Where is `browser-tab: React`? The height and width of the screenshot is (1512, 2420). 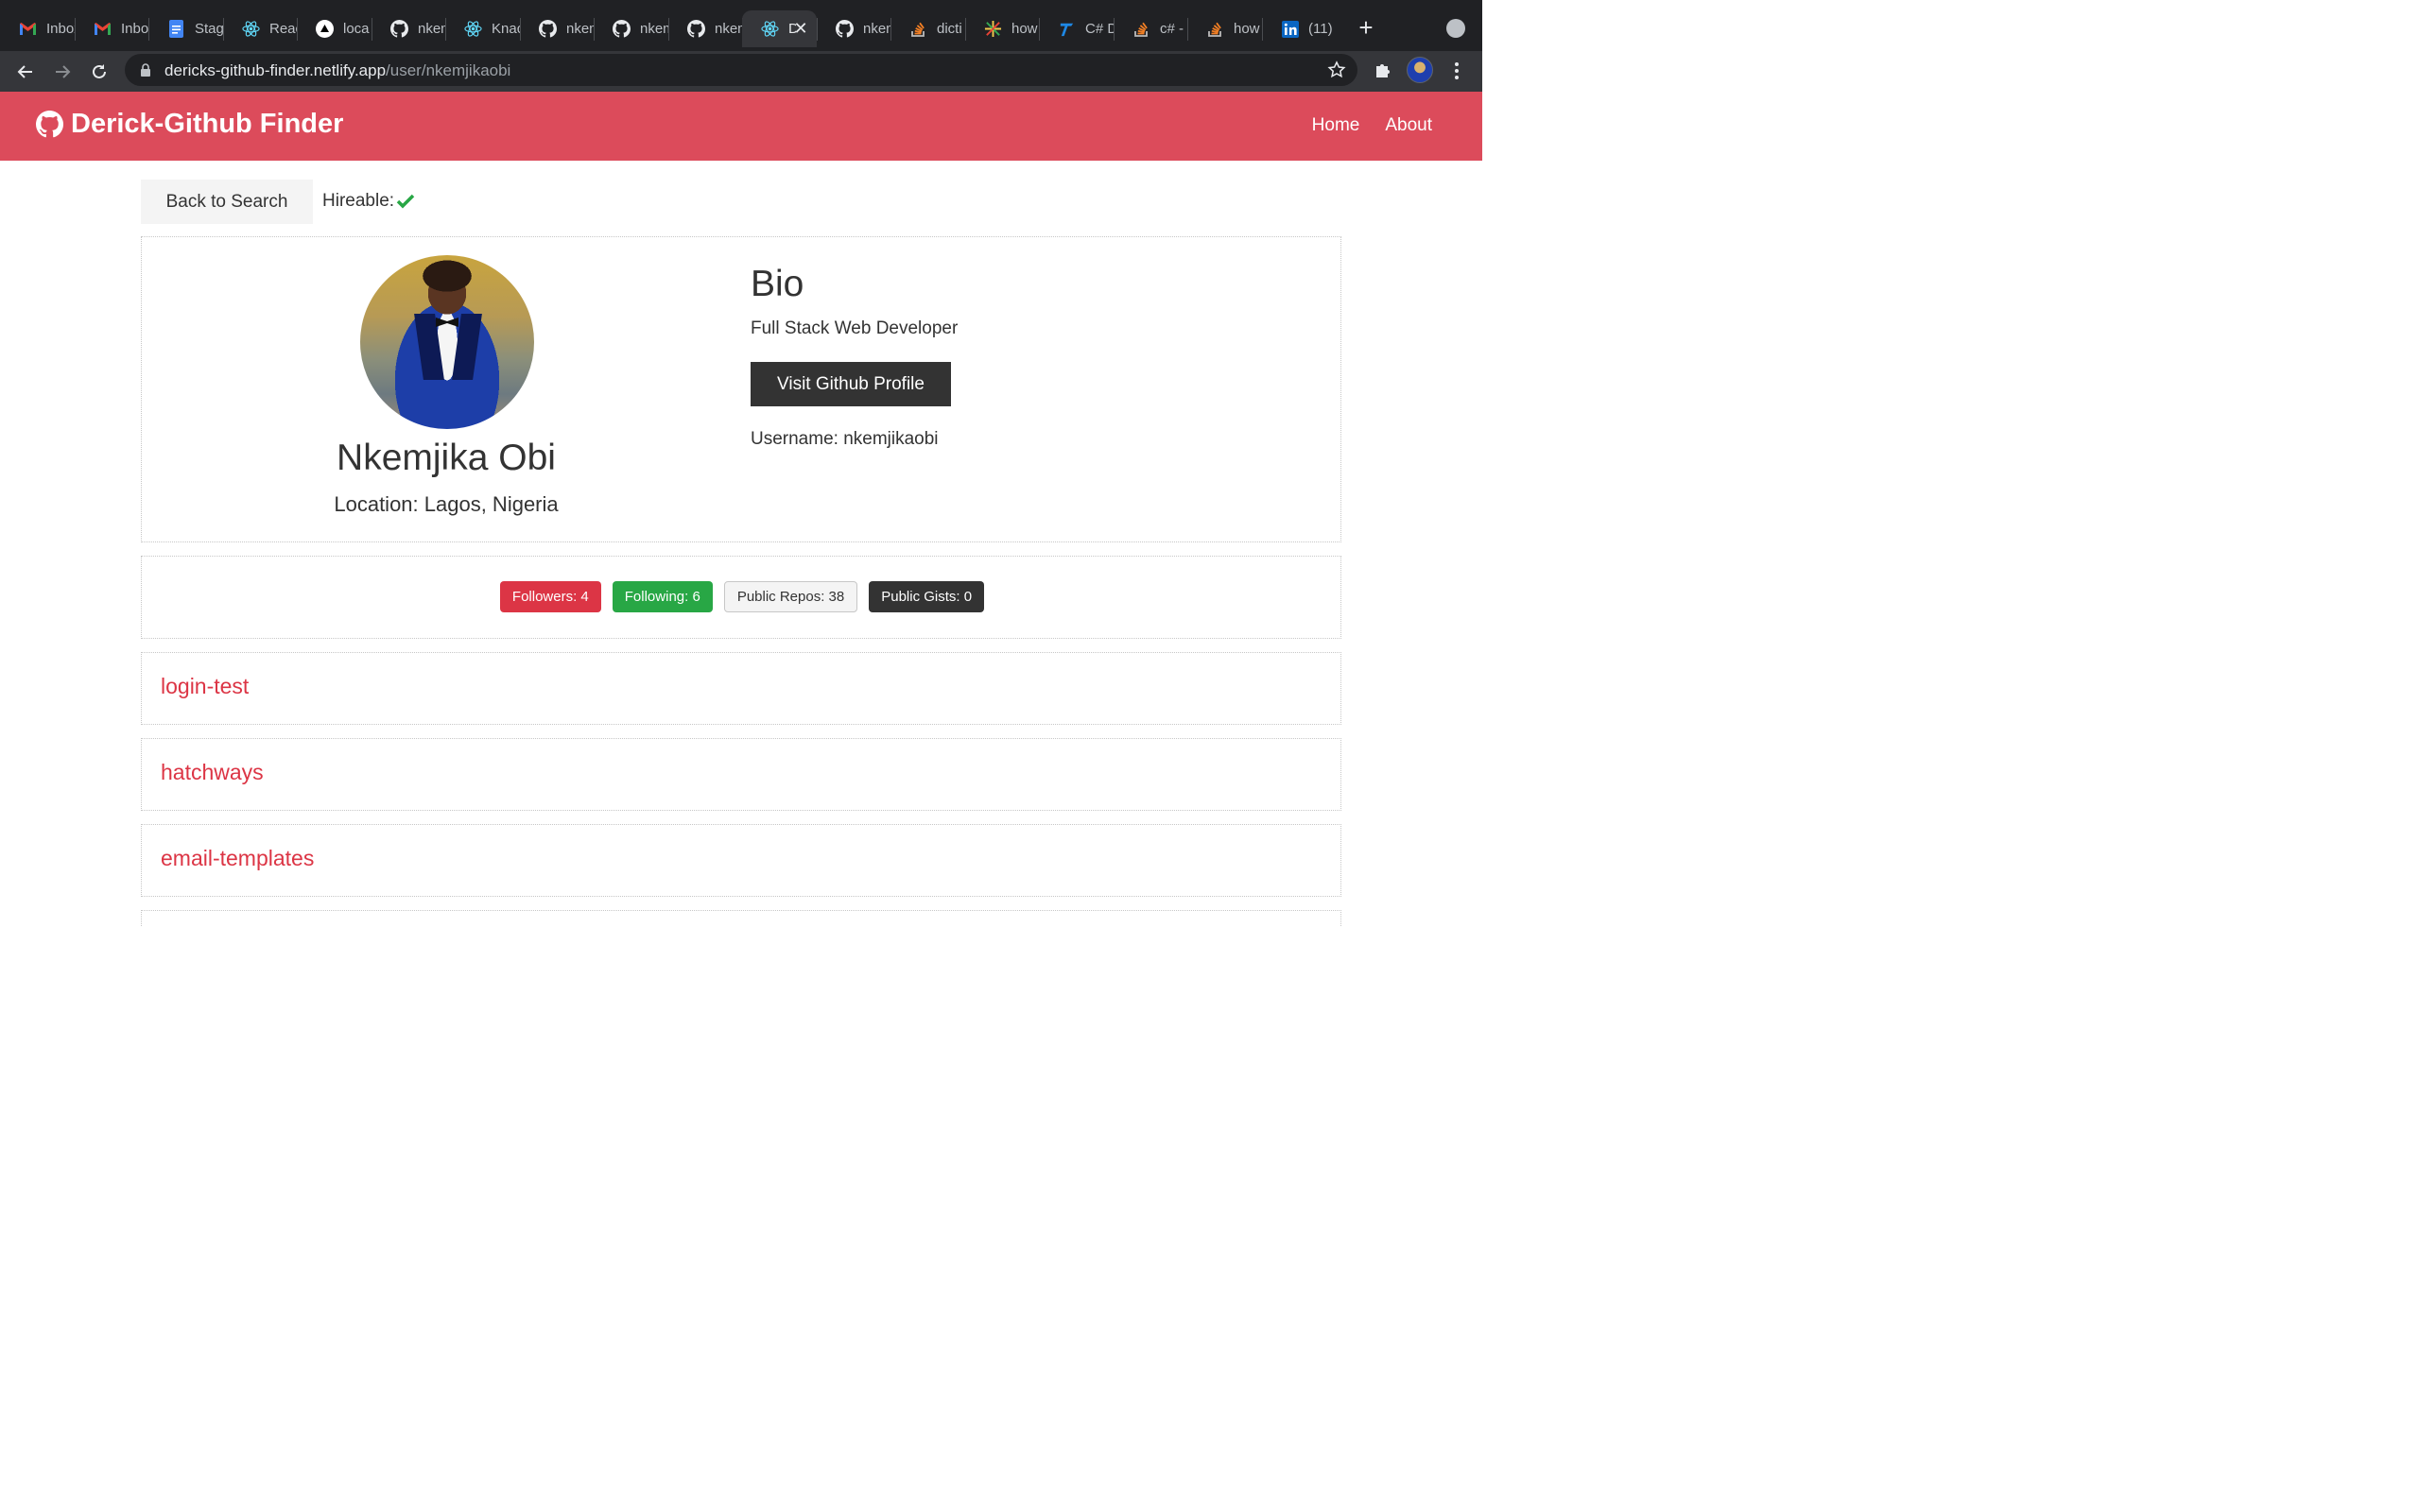 browser-tab: React is located at coordinates (261, 28).